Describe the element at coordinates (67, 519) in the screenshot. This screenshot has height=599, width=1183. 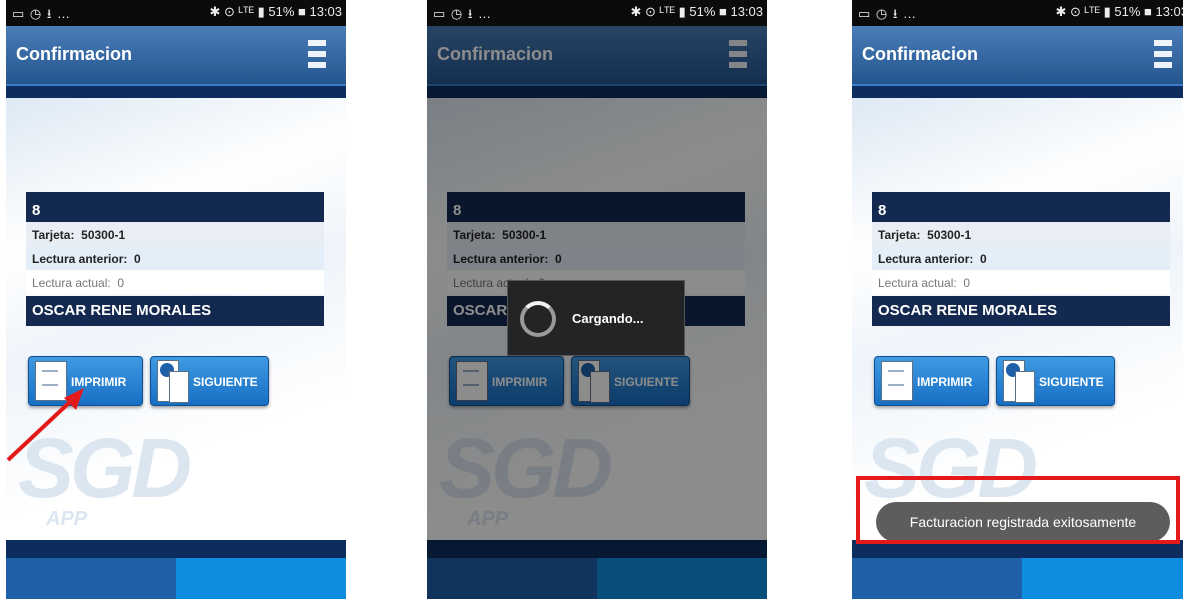
I see `app-watermark-logo: APP` at that location.